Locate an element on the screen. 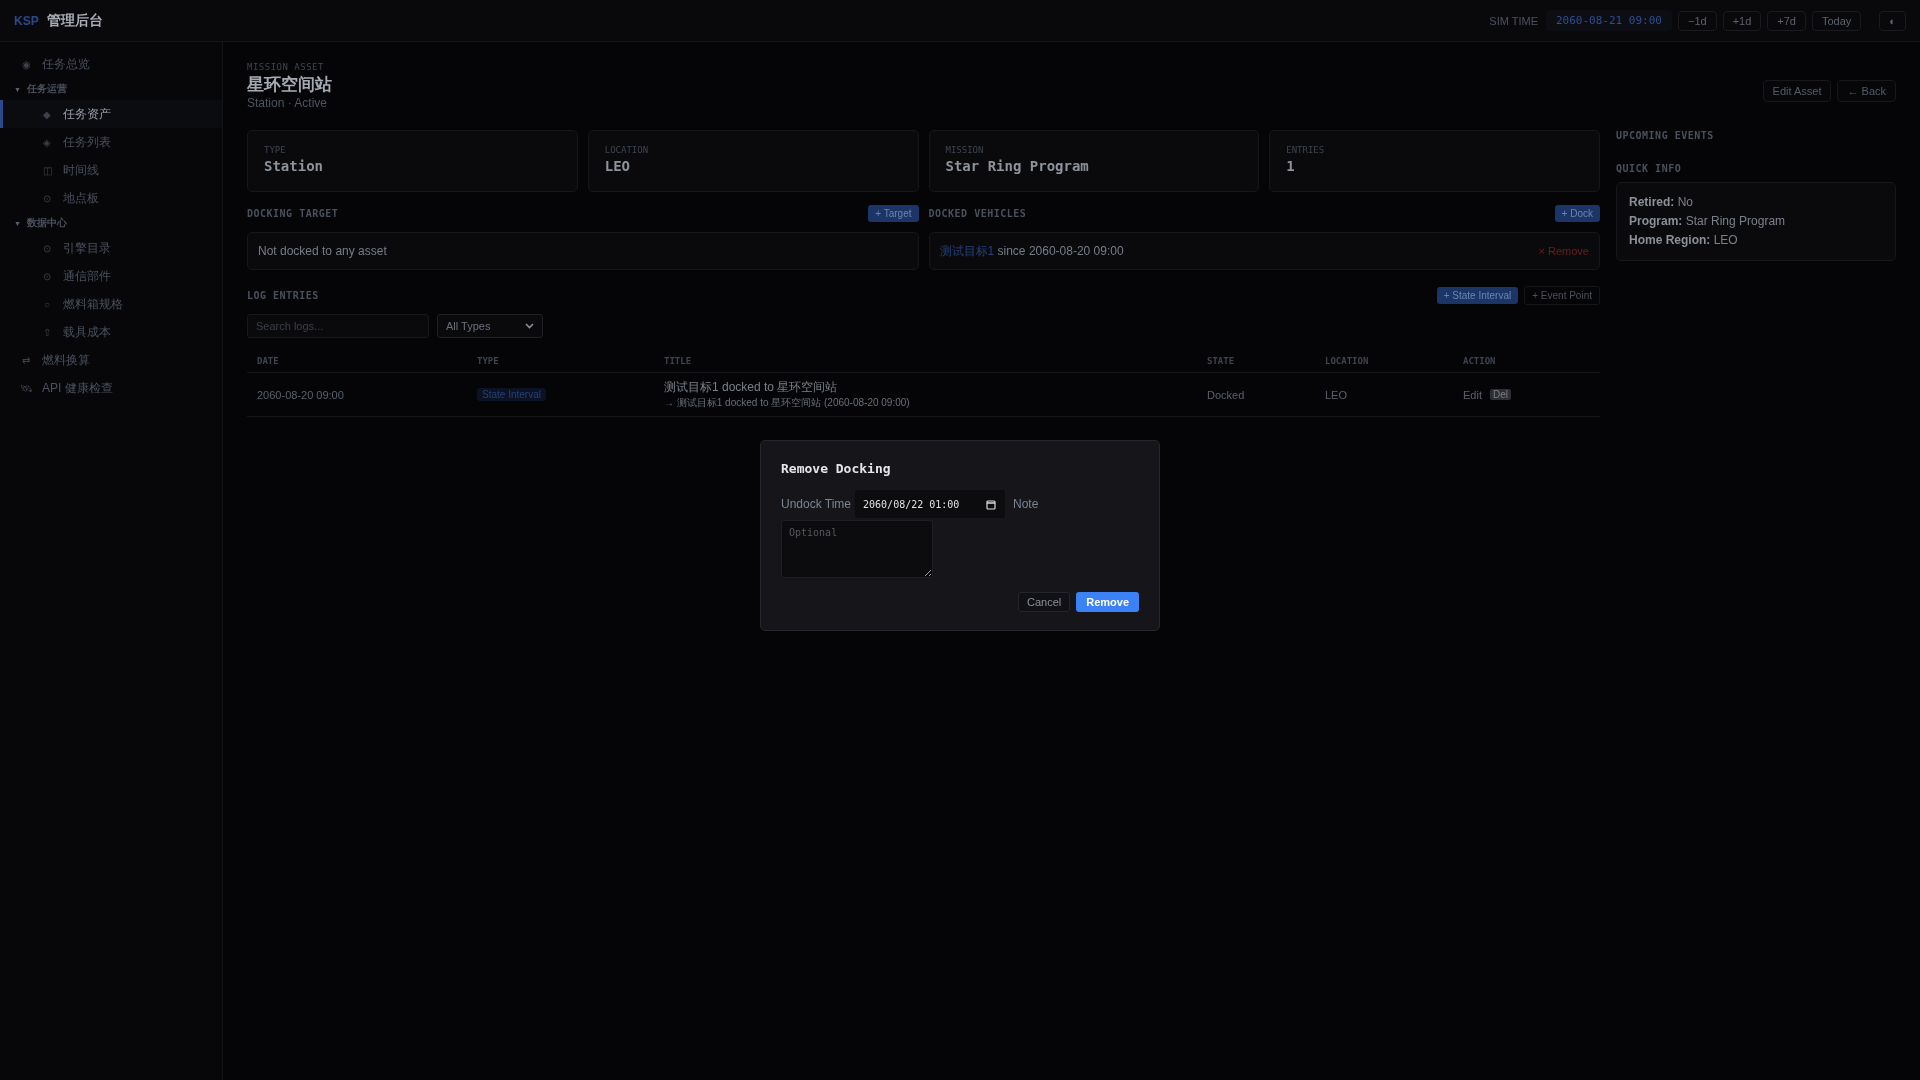  time-step-button: +7d is located at coordinates (1786, 20).